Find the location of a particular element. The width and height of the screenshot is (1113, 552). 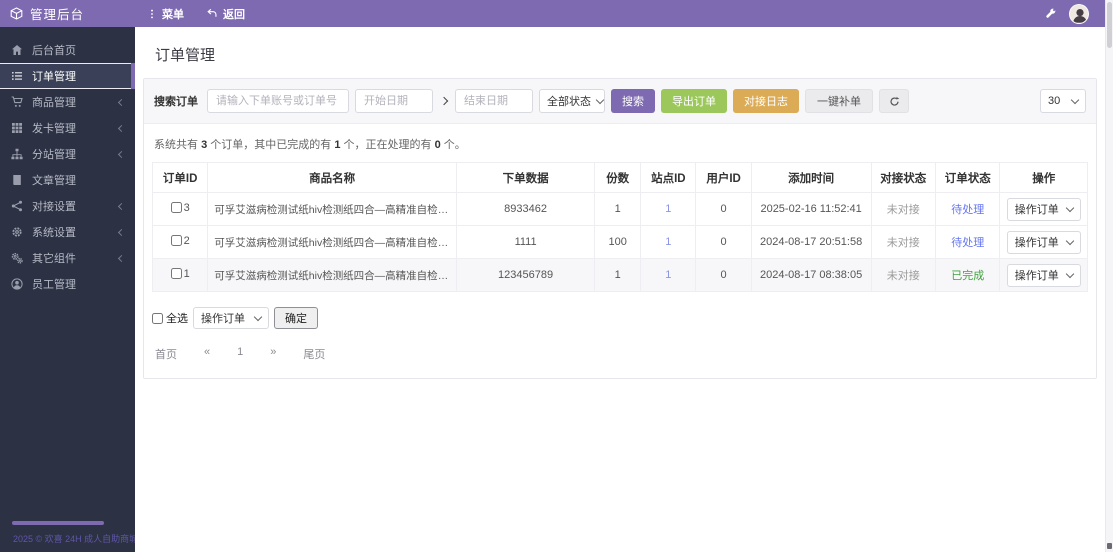

book-icon is located at coordinates (17, 180).